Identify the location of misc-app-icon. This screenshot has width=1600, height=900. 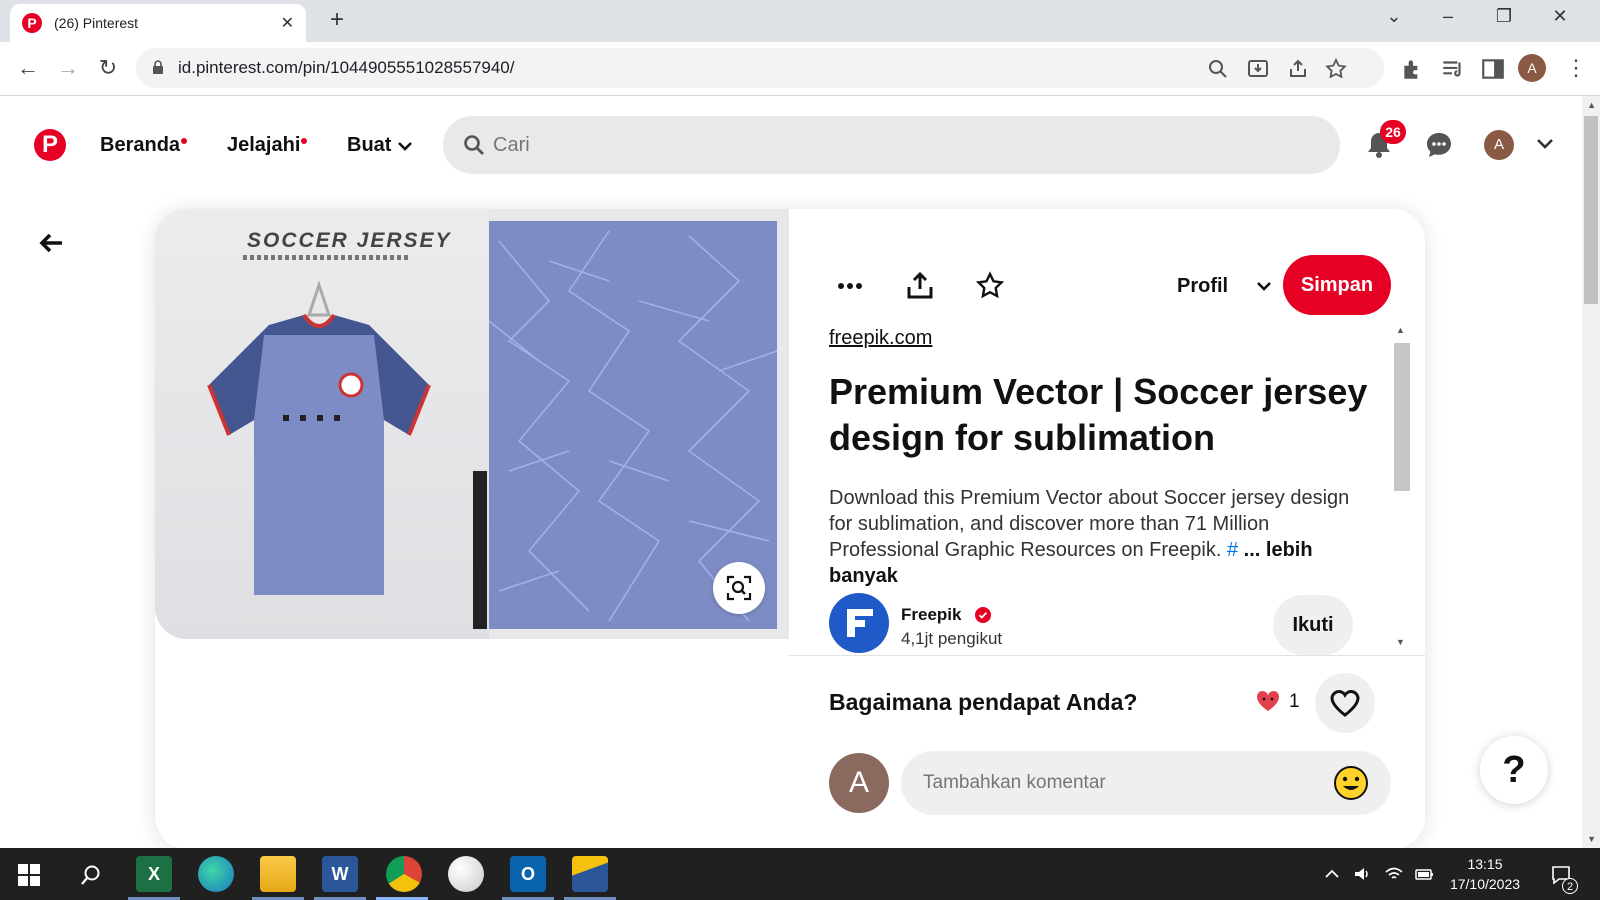
(590, 874).